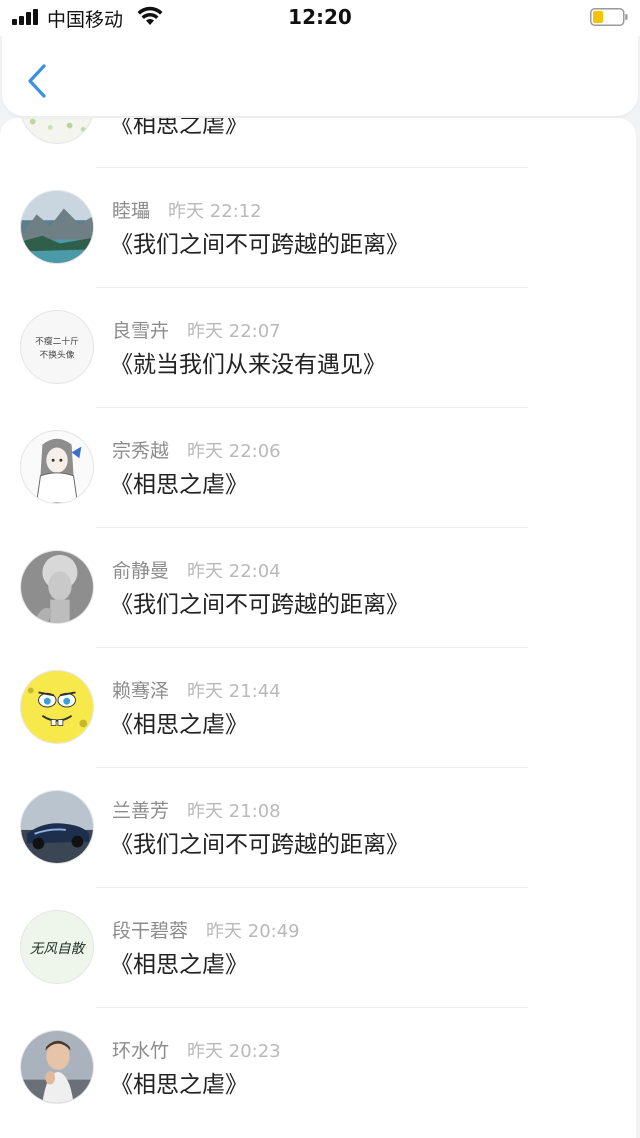 The width and height of the screenshot is (640, 1138). What do you see at coordinates (318, 708) in the screenshot?
I see `comment-item: 赖骞泽 昨天 21:44 《相思之虐》` at bounding box center [318, 708].